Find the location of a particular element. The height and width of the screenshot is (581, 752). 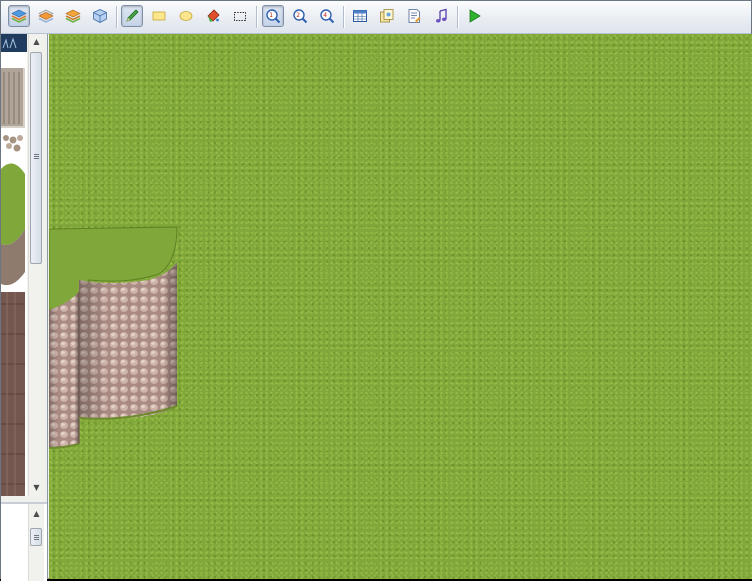

zoom-4x-icon: 4 is located at coordinates (327, 16).